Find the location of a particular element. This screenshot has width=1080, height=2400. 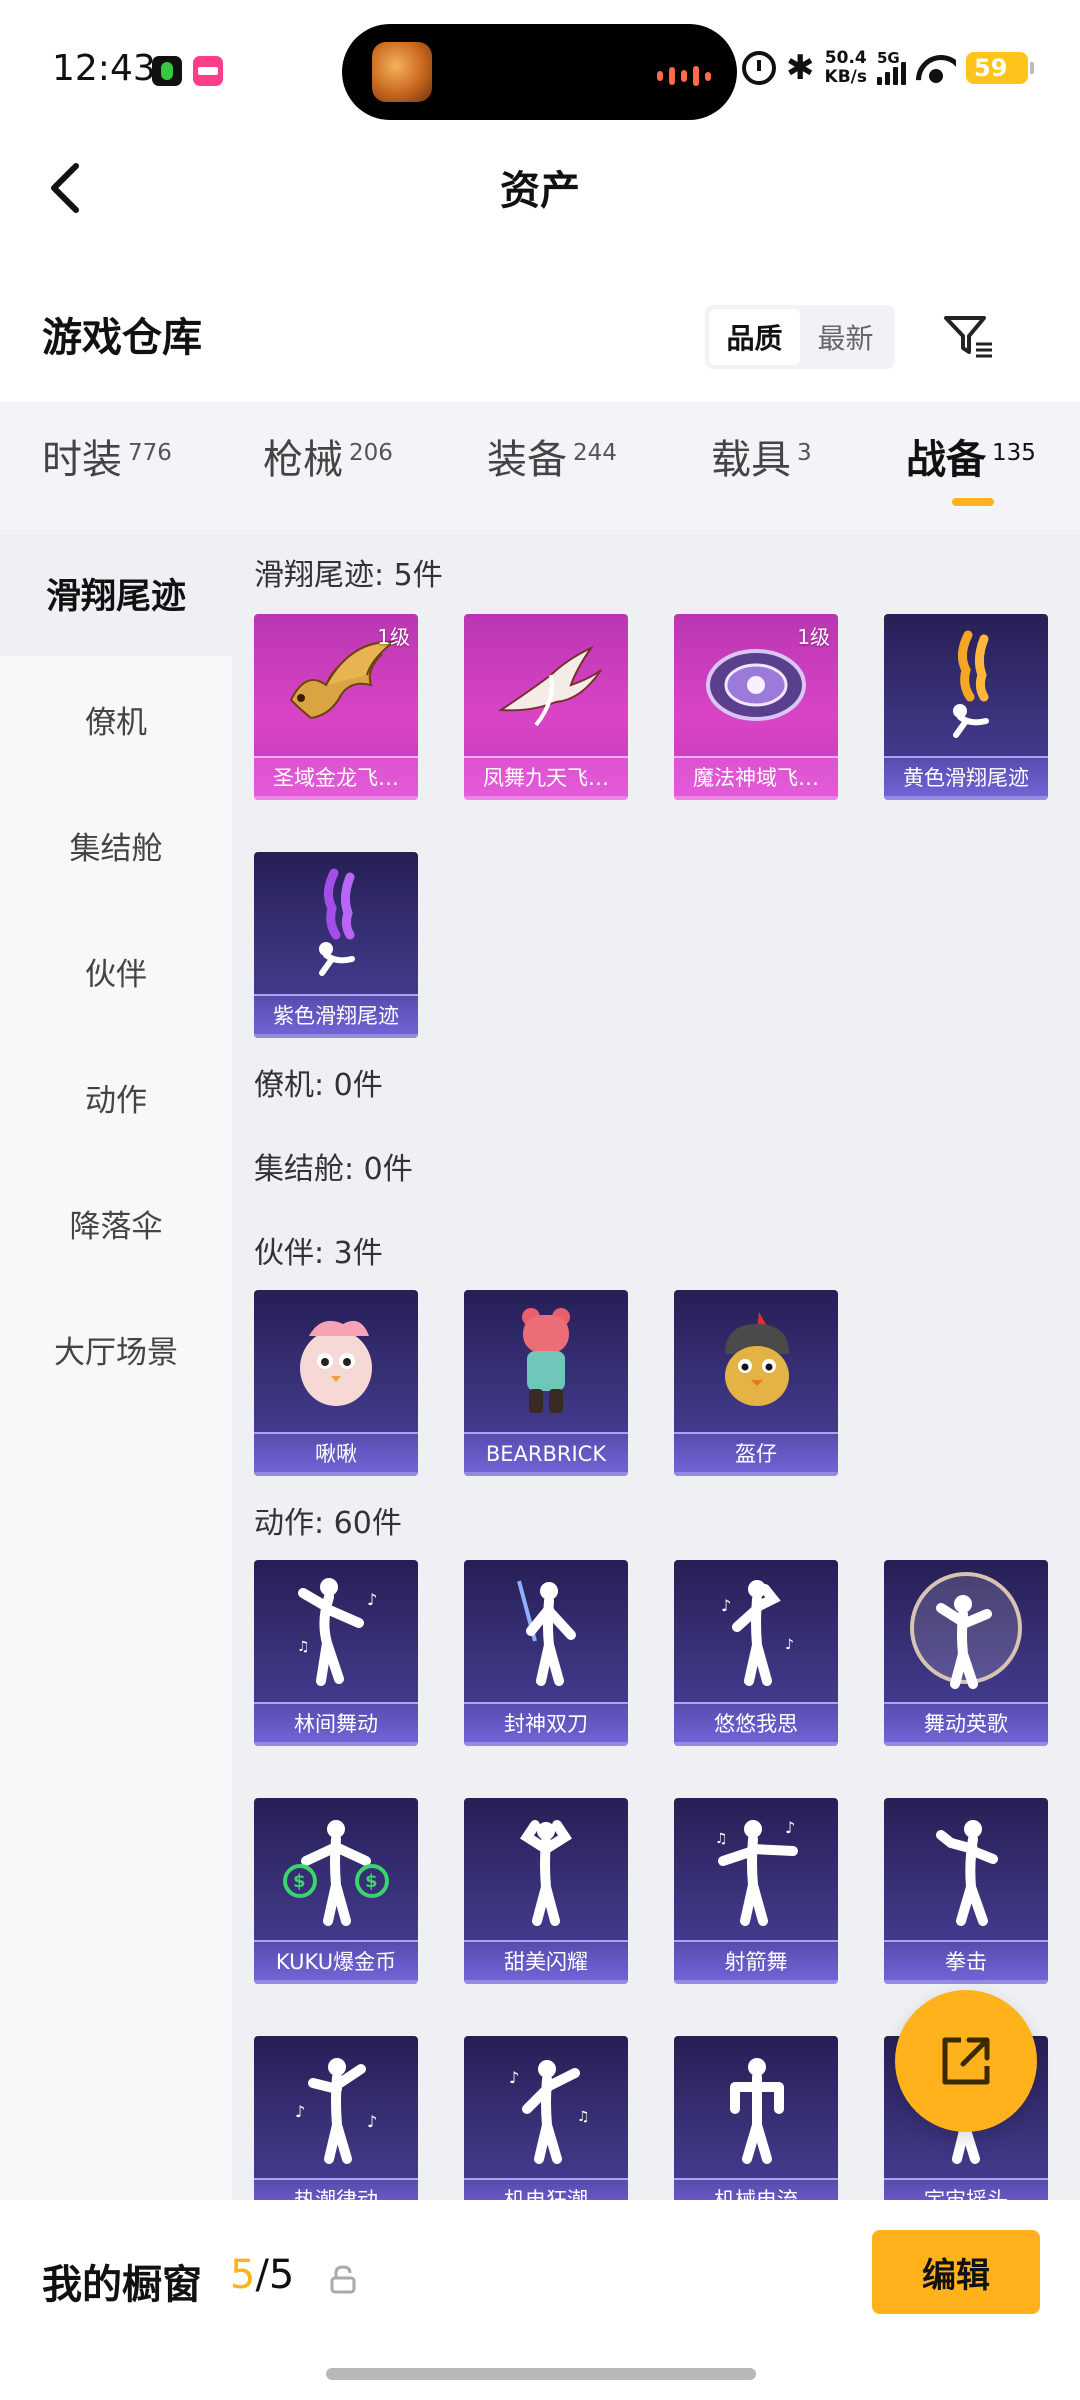

tab-vehicles: 载具 3 is located at coordinates (761, 467).